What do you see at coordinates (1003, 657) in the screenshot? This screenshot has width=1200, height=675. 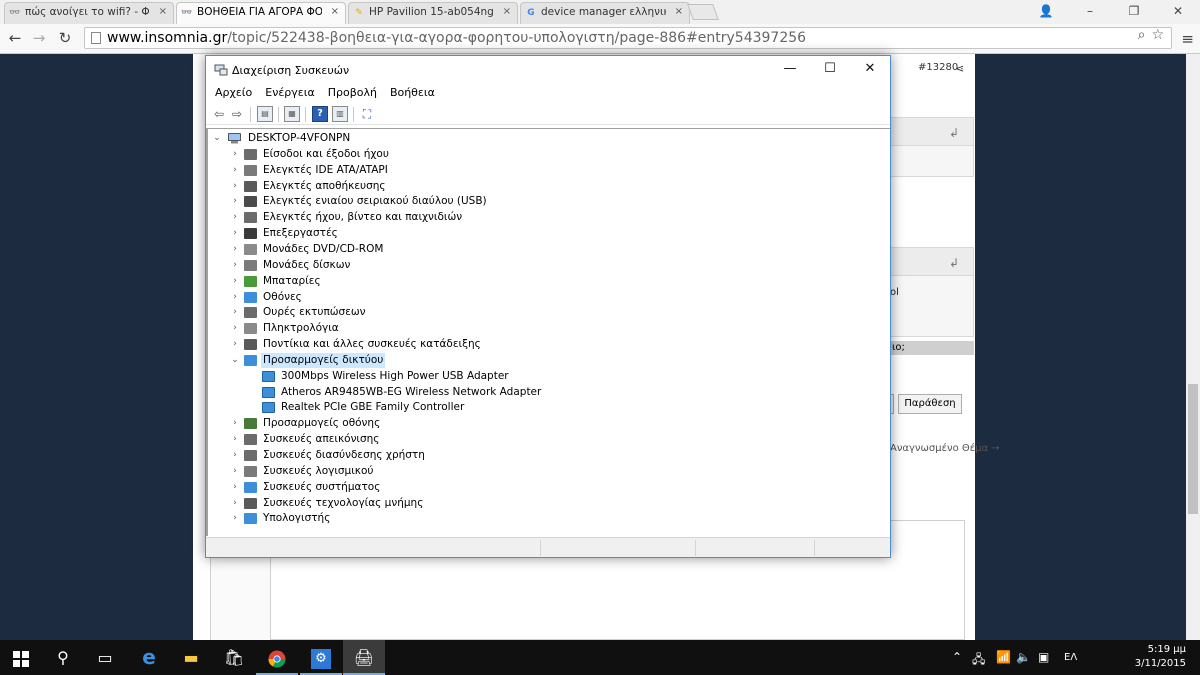 I see `wifi-icon: 📶` at bounding box center [1003, 657].